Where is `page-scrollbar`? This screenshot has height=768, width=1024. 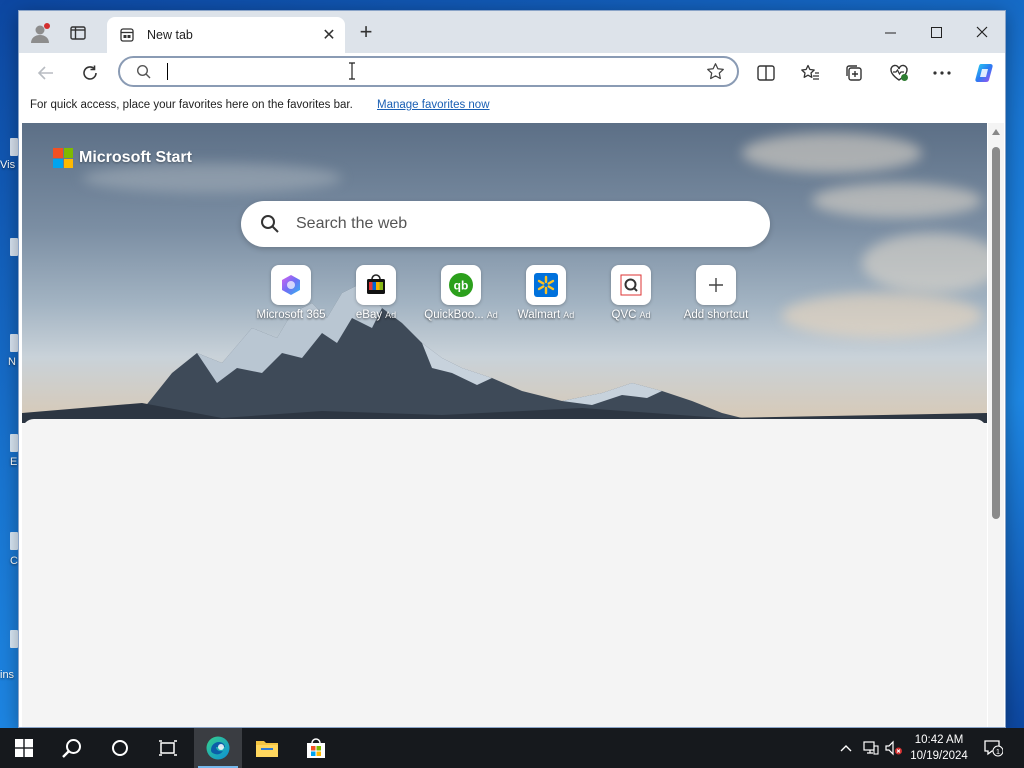 page-scrollbar is located at coordinates (996, 425).